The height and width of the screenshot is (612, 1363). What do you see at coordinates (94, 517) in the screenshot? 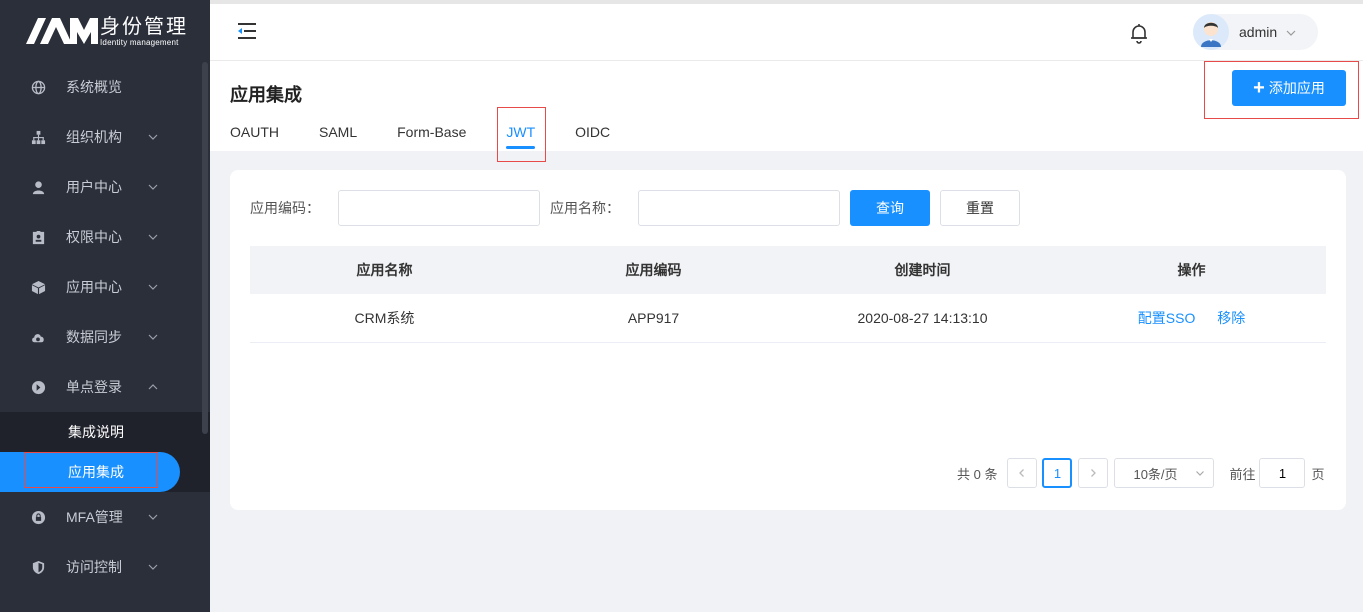
I see `sidebar-item-label: MFA管理` at bounding box center [94, 517].